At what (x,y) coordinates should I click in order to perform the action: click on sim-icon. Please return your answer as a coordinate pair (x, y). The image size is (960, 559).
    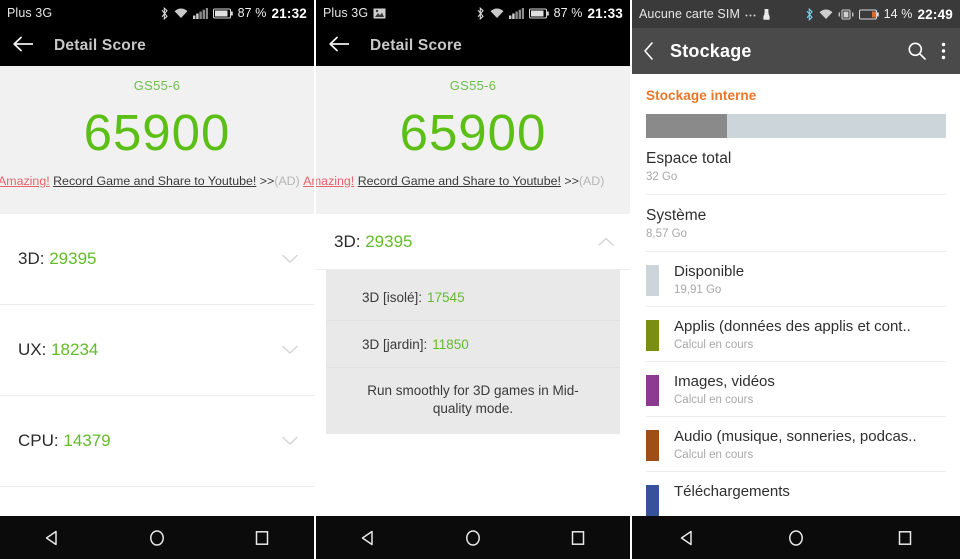
    Looking at the image, I should click on (766, 14).